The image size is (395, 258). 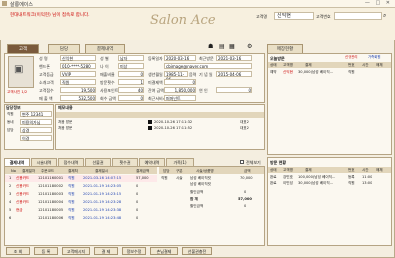 What do you see at coordinates (210, 47) in the screenshot?
I see `user-icon: ☗` at bounding box center [210, 47].